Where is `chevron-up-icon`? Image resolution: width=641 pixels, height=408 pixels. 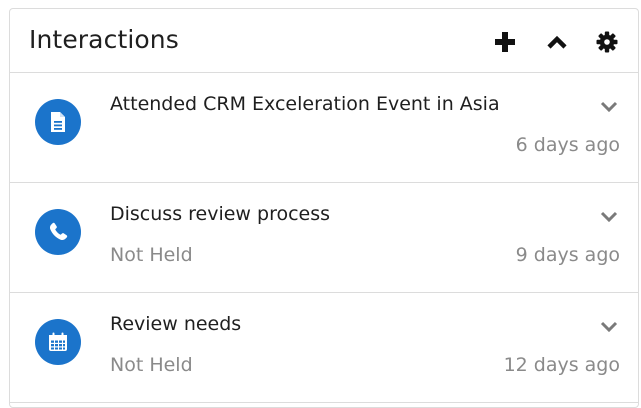
chevron-up-icon is located at coordinates (557, 42).